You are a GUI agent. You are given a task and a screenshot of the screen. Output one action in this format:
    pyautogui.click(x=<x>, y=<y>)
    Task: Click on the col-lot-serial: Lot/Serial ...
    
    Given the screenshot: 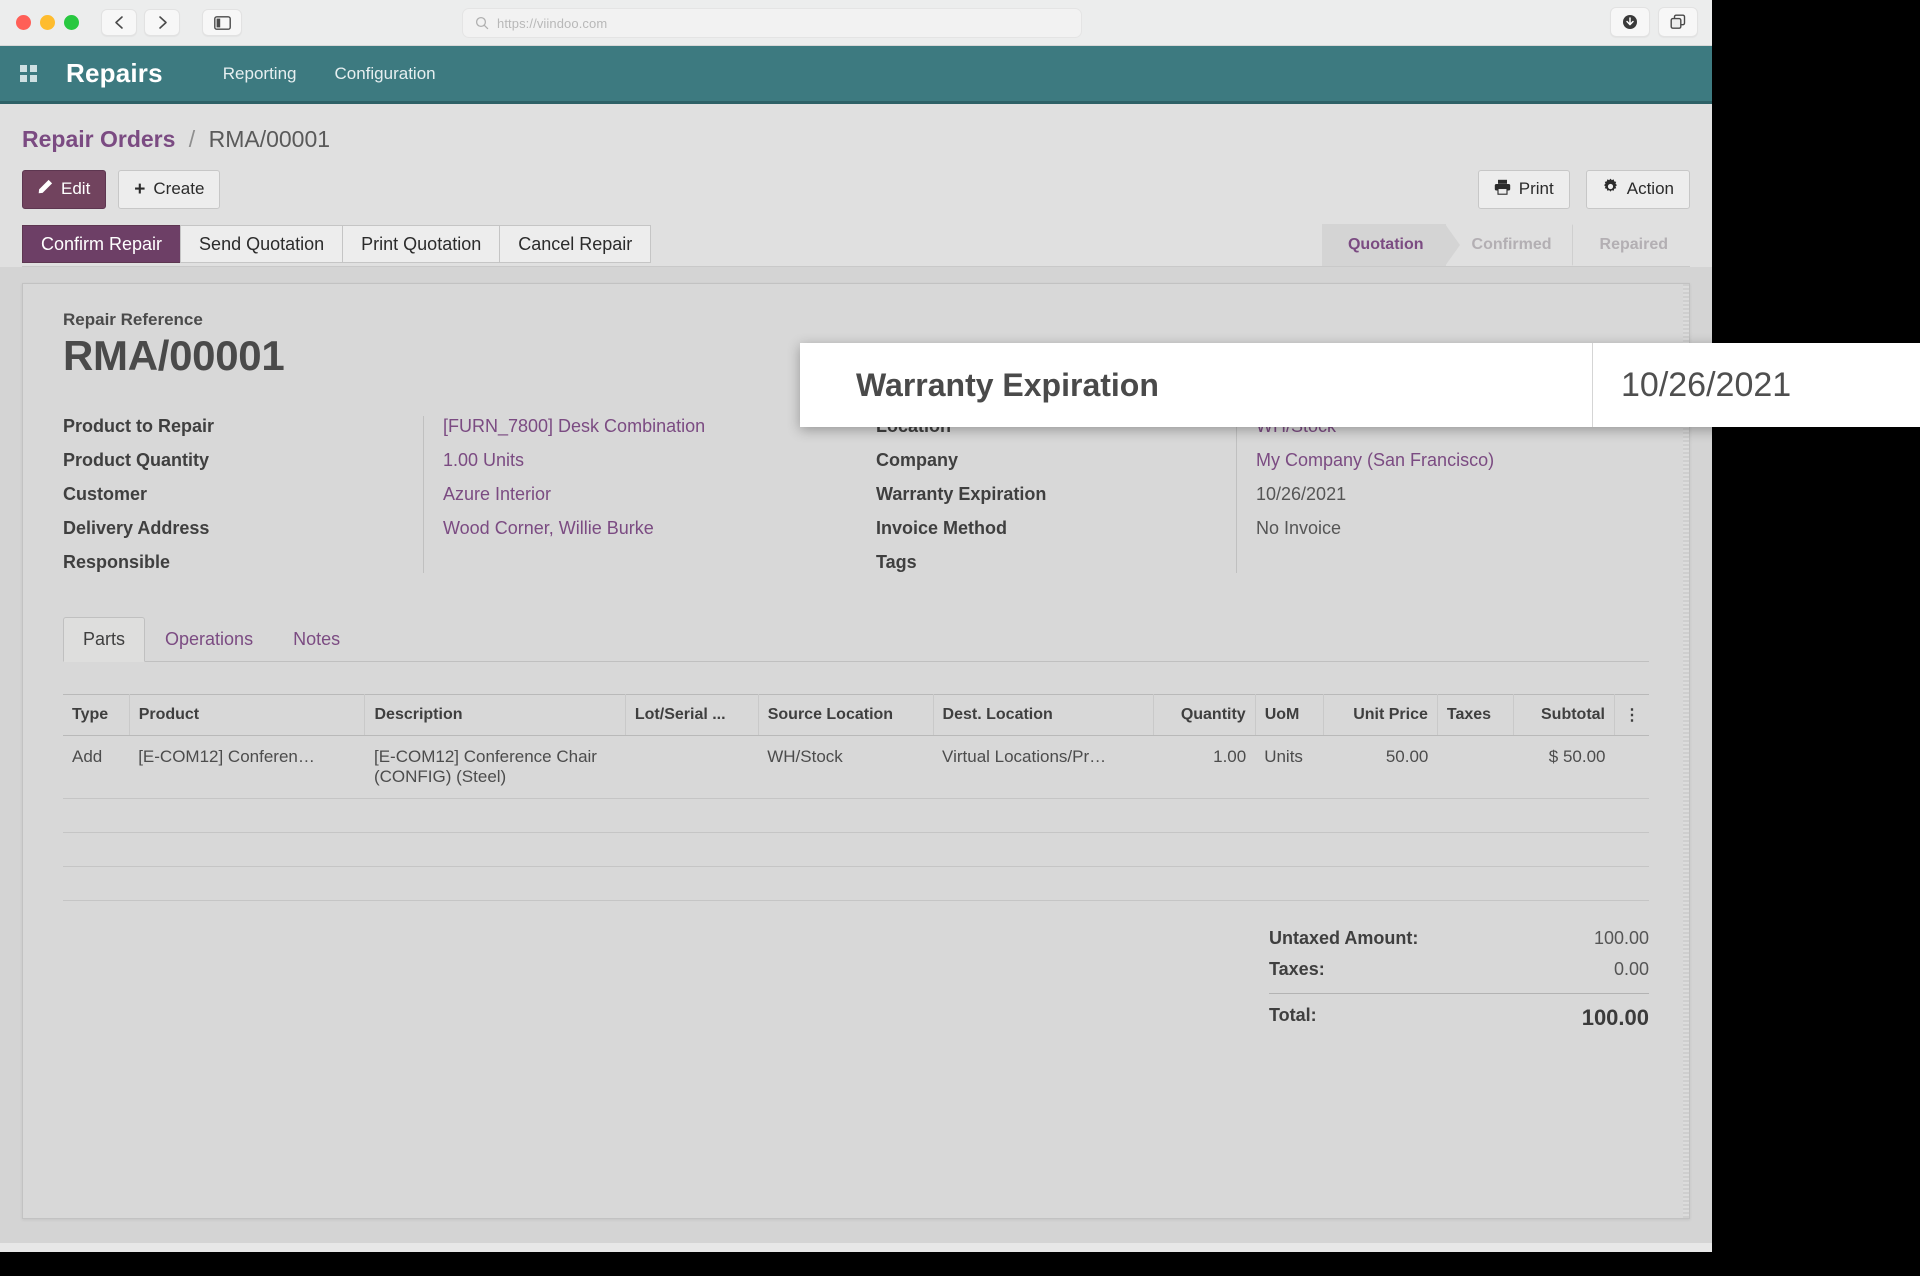 What is the action you would take?
    pyautogui.click(x=692, y=715)
    